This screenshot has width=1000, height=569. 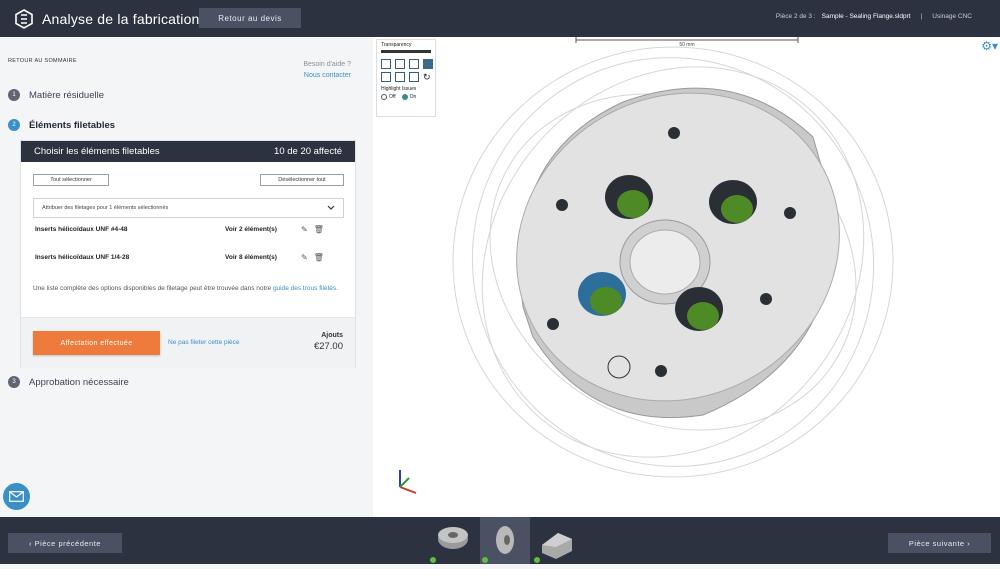 What do you see at coordinates (413, 97) in the screenshot?
I see `on-label: On` at bounding box center [413, 97].